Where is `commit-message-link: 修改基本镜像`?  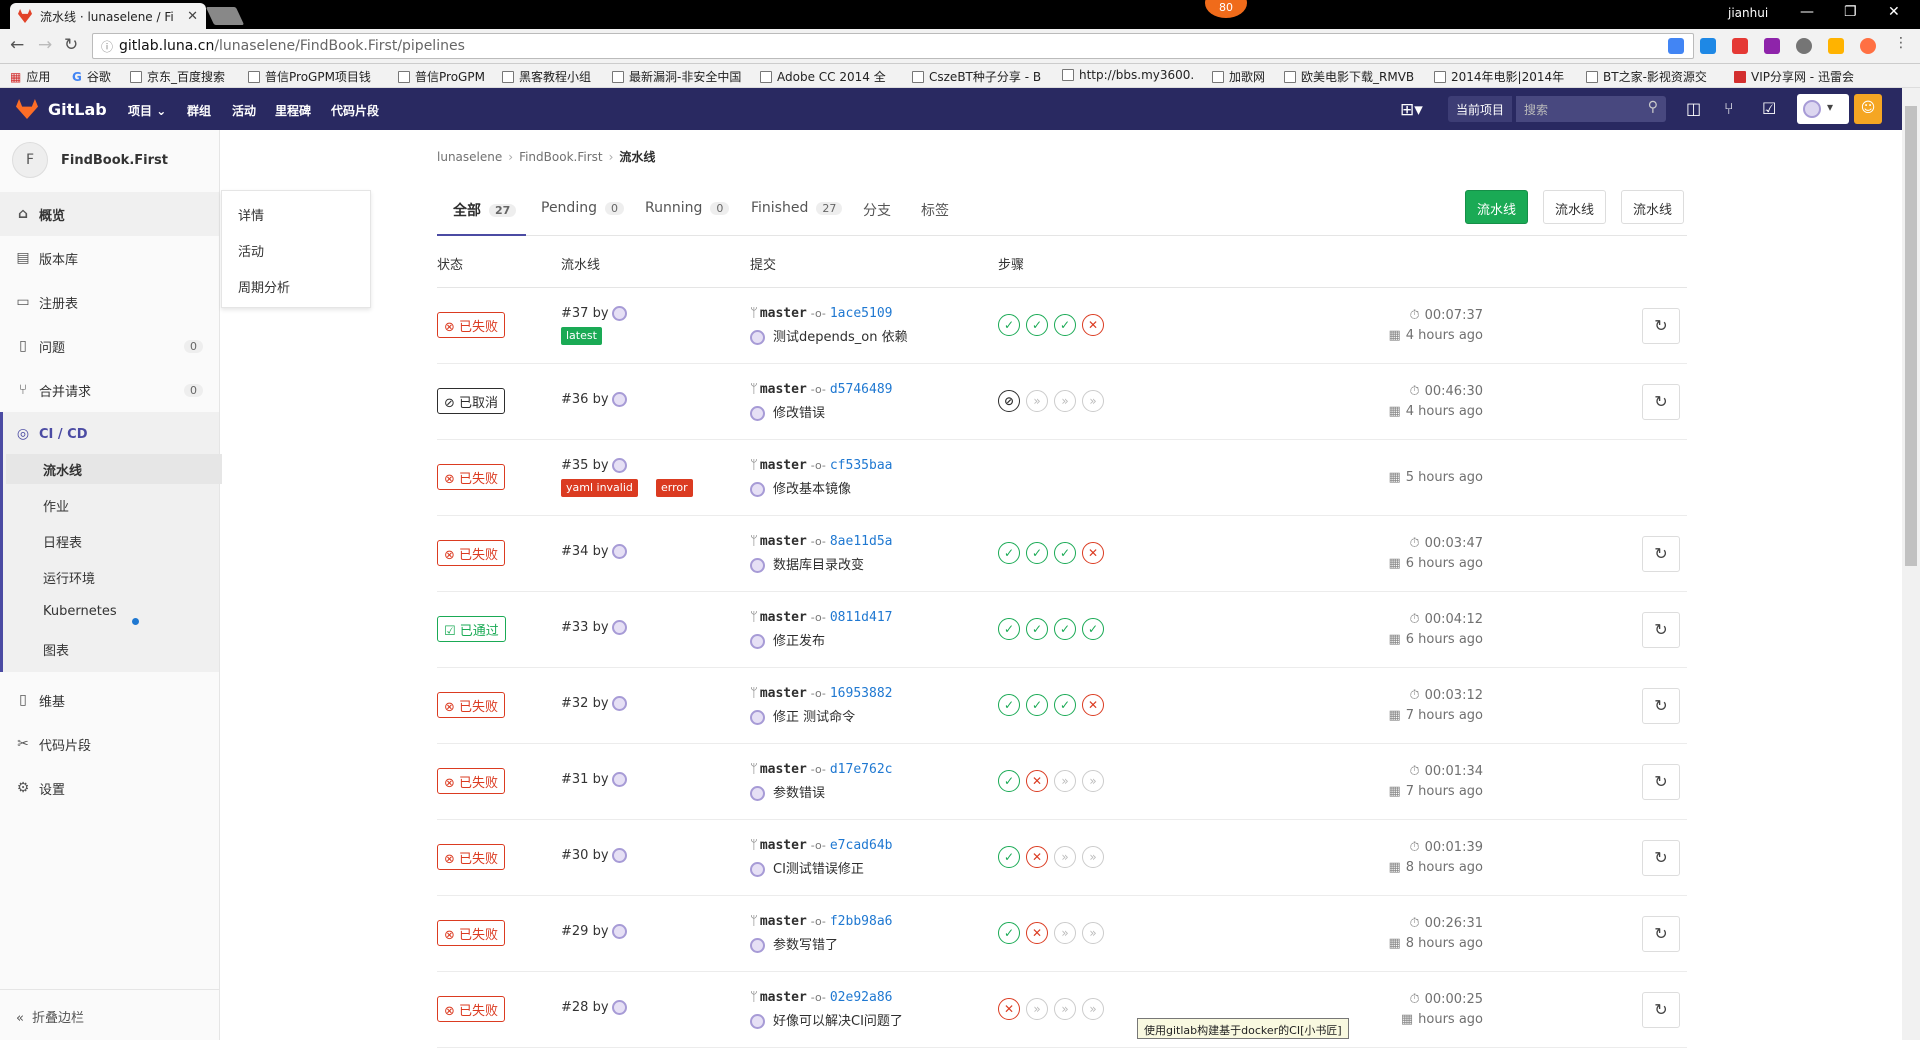 commit-message-link: 修改基本镜像 is located at coordinates (812, 489).